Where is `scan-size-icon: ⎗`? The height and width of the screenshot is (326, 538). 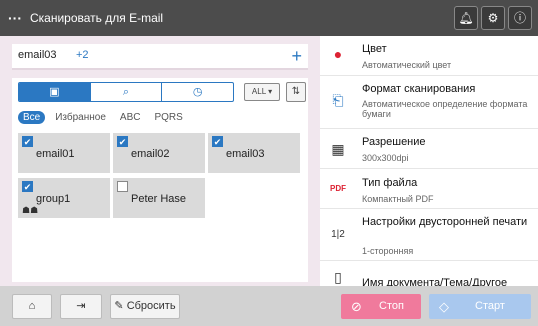
scan-size-icon: ⎗ is located at coordinates (338, 100).